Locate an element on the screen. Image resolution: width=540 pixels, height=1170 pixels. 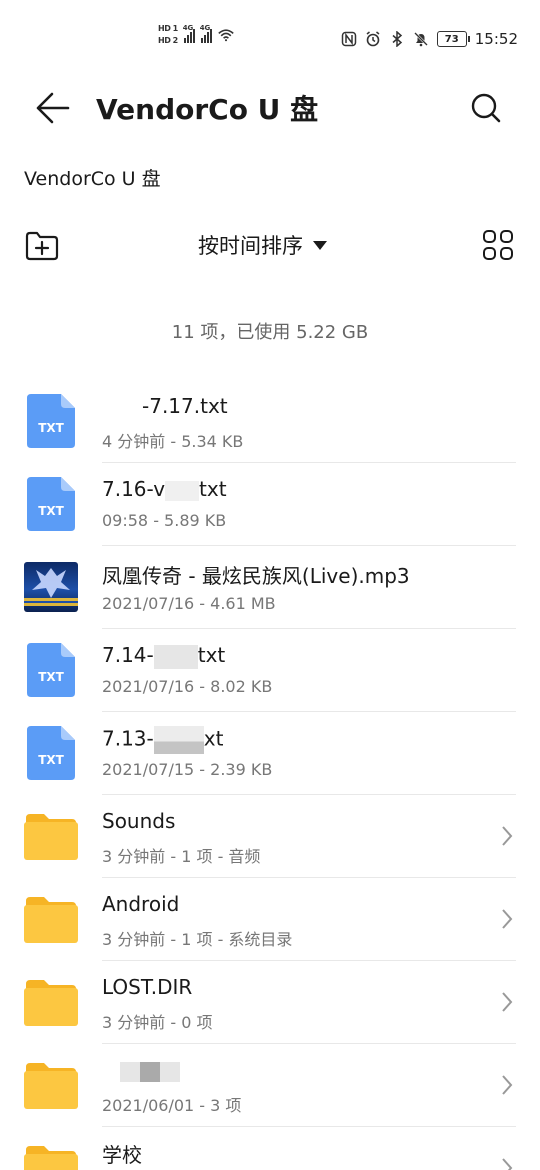
toolbar: 按时间排序 is located at coordinates (270, 246).